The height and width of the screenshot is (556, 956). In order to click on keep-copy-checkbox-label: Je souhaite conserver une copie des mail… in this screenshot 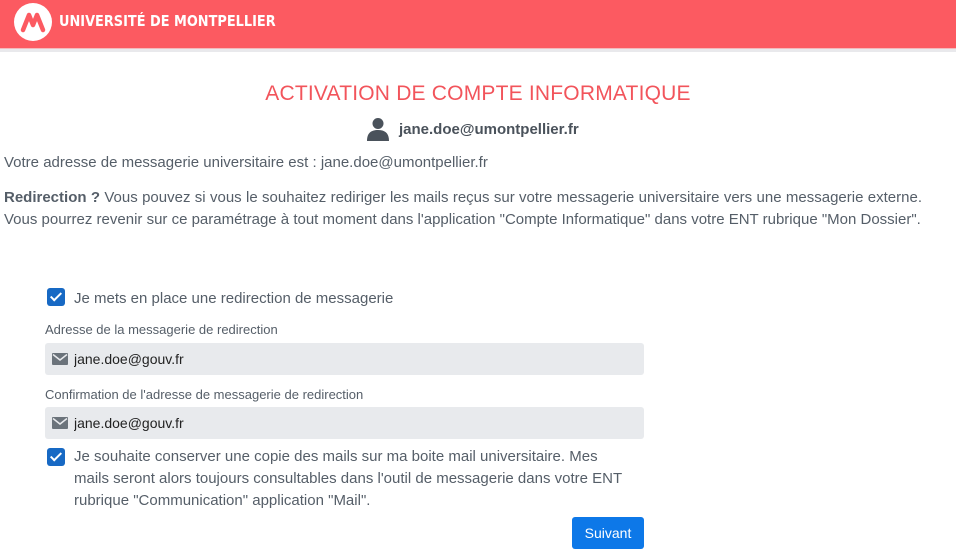, I will do `click(354, 479)`.